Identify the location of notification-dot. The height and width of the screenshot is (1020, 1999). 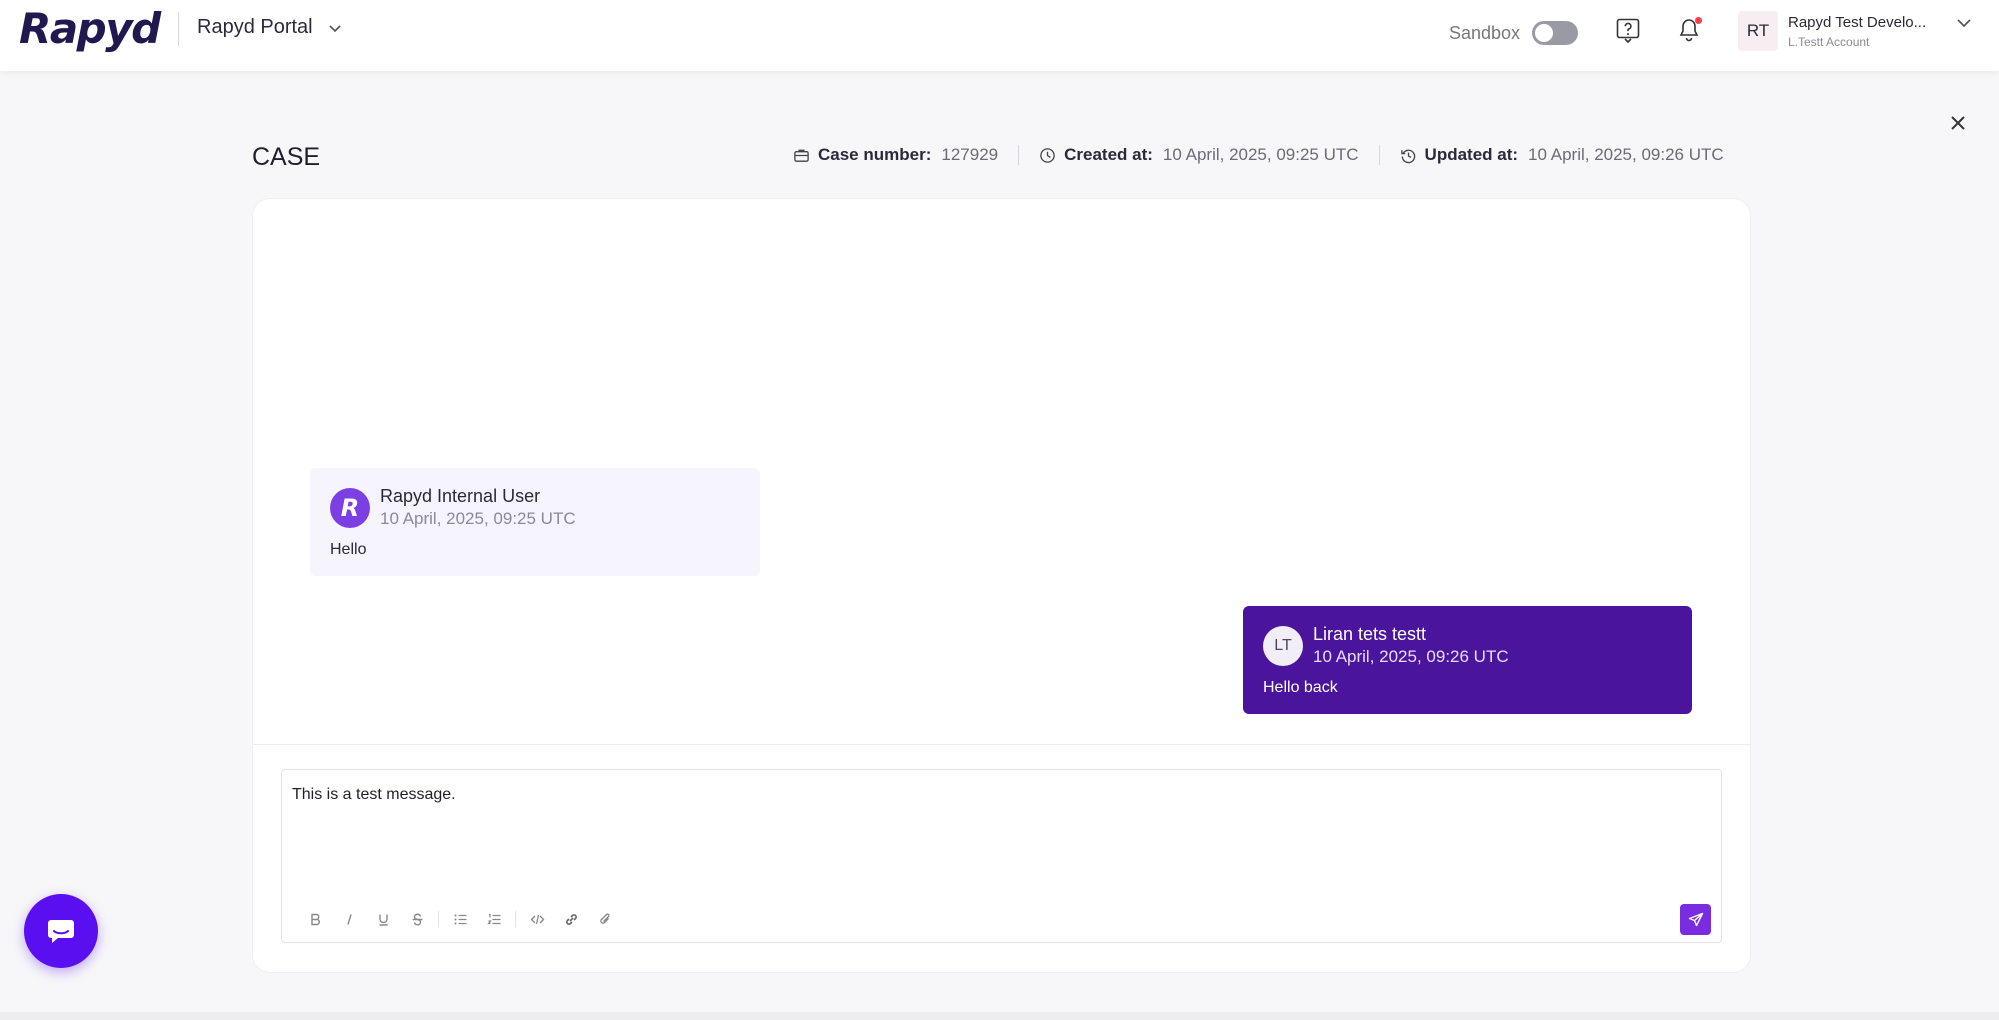
(1698, 20).